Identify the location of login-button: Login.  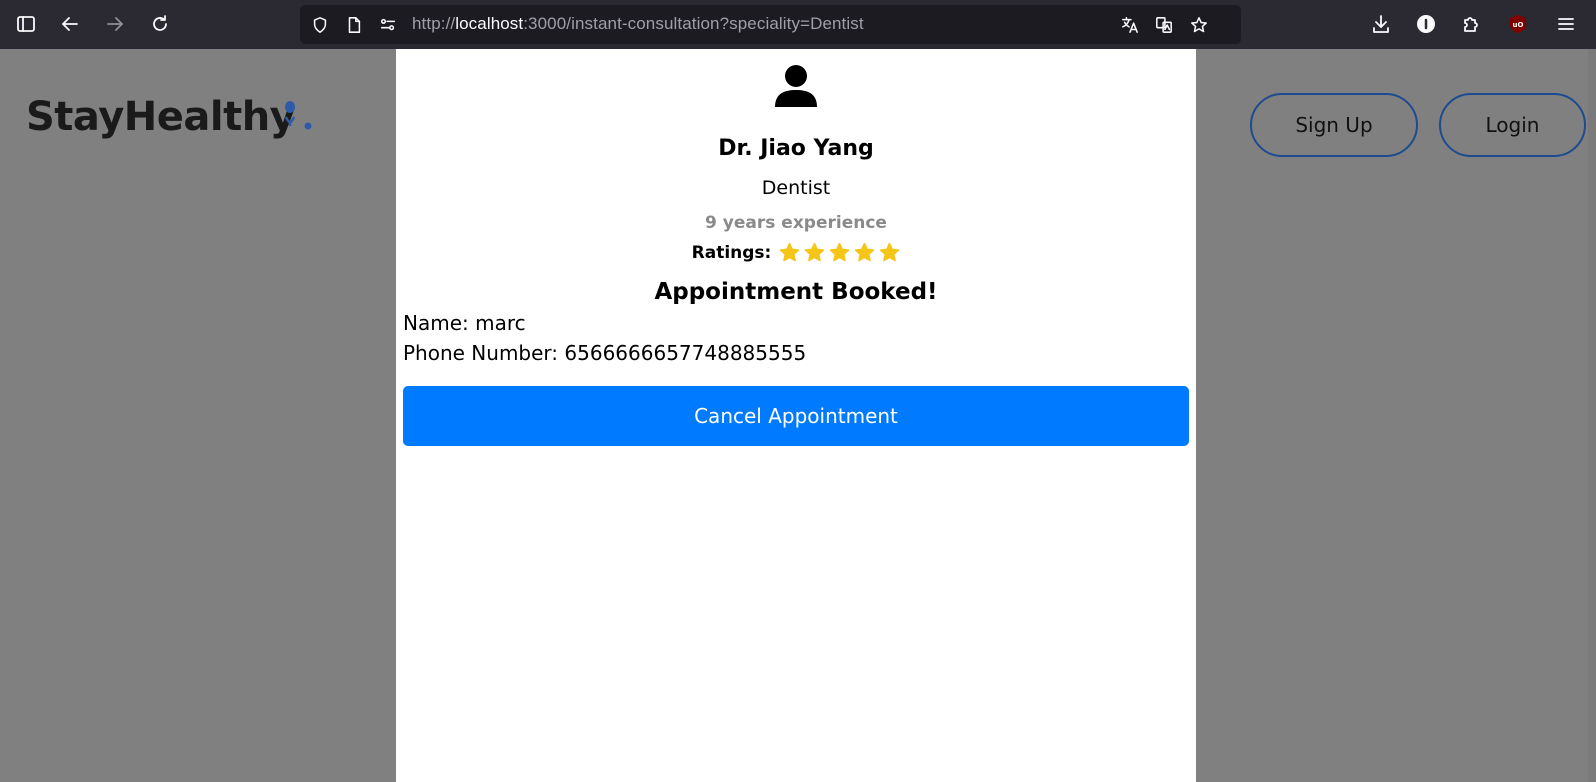
(1512, 125).